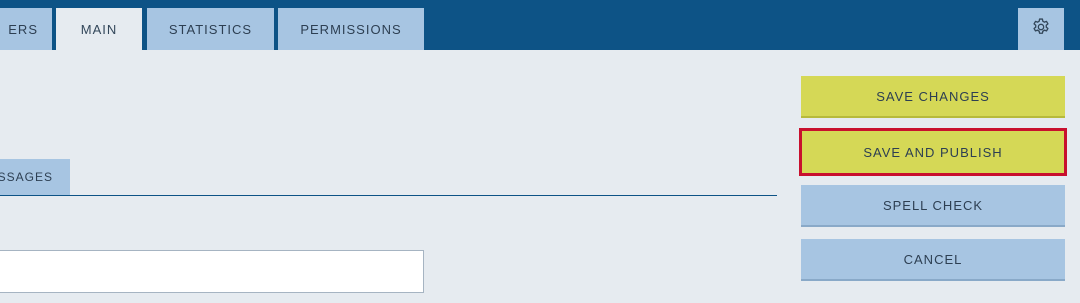 This screenshot has height=303, width=1080. What do you see at coordinates (933, 97) in the screenshot?
I see `save-changes-button: SAVE CHANGES` at bounding box center [933, 97].